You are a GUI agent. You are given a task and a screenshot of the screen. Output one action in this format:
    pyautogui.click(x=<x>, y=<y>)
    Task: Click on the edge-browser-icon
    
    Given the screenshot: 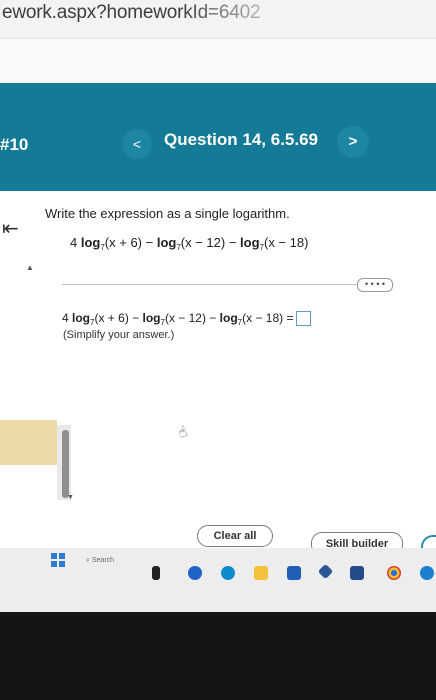 What is the action you would take?
    pyautogui.click(x=228, y=573)
    